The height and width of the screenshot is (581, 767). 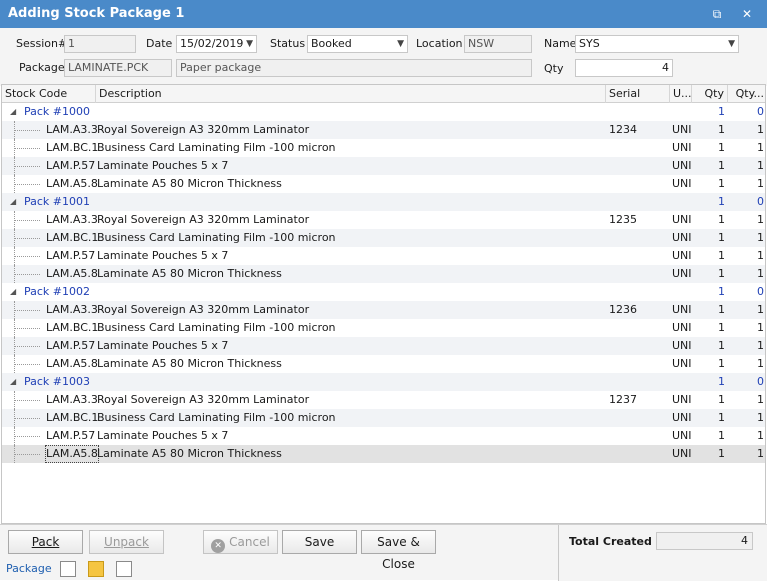 I want to click on close-icon: ✕, so click(x=747, y=14).